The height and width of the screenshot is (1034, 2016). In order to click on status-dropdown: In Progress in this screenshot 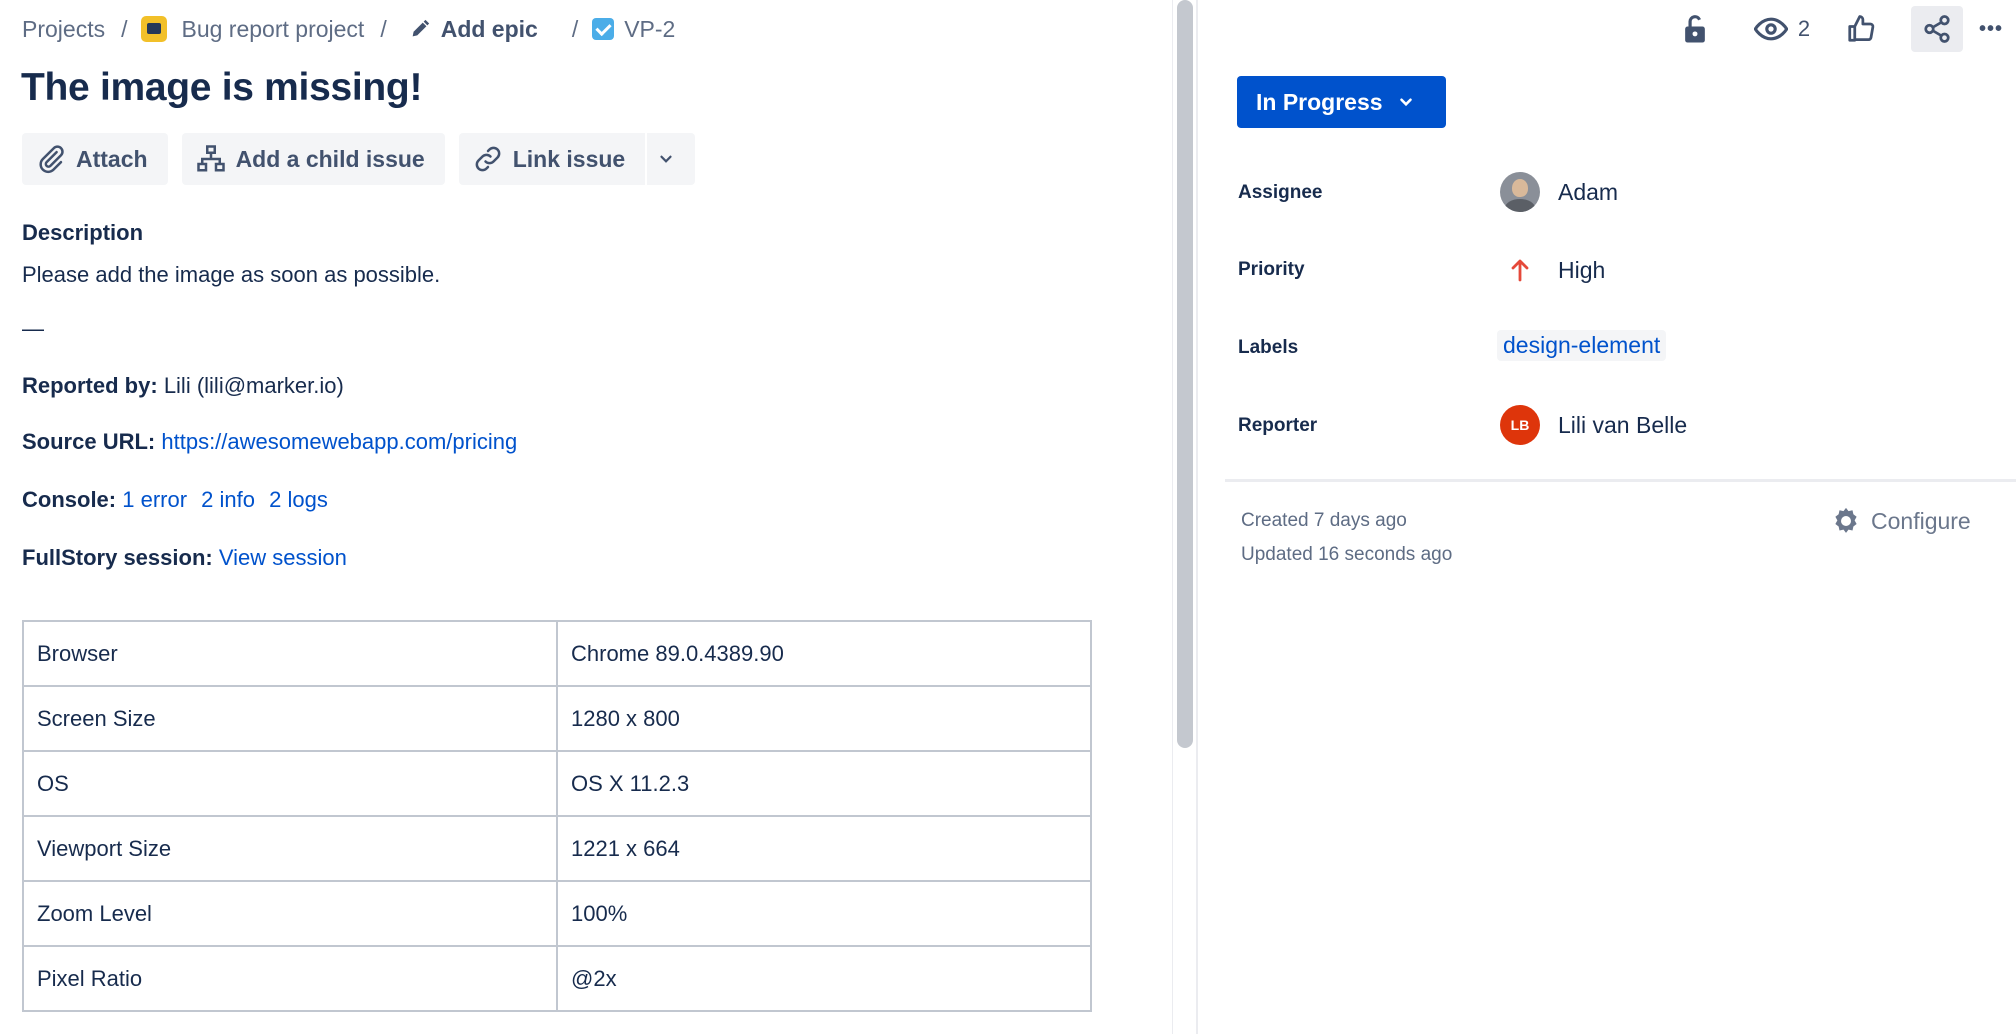, I will do `click(1341, 102)`.